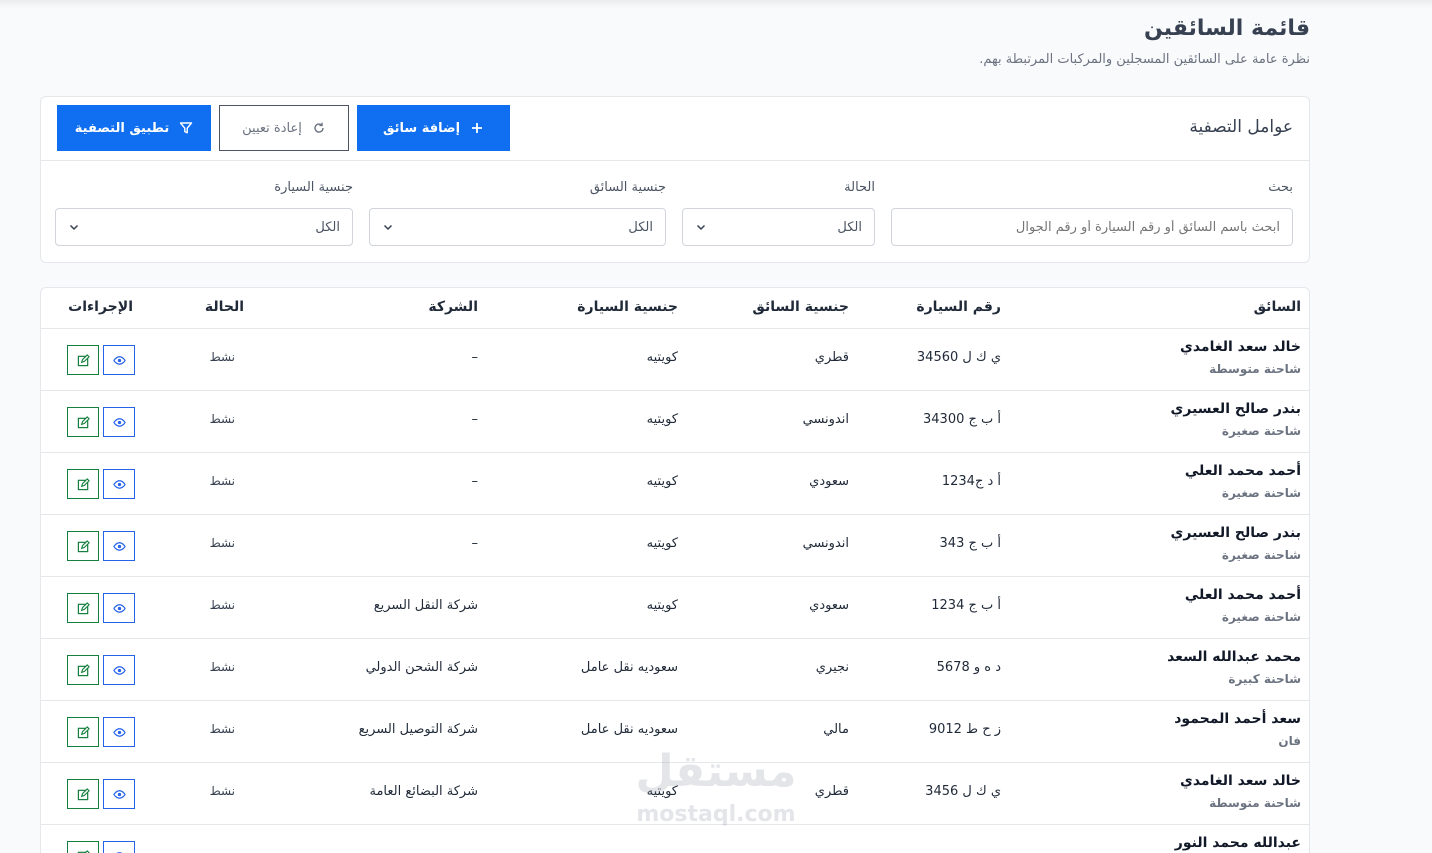 The image size is (1432, 853). Describe the element at coordinates (1289, 741) in the screenshot. I see `vehicle-type: فان` at that location.